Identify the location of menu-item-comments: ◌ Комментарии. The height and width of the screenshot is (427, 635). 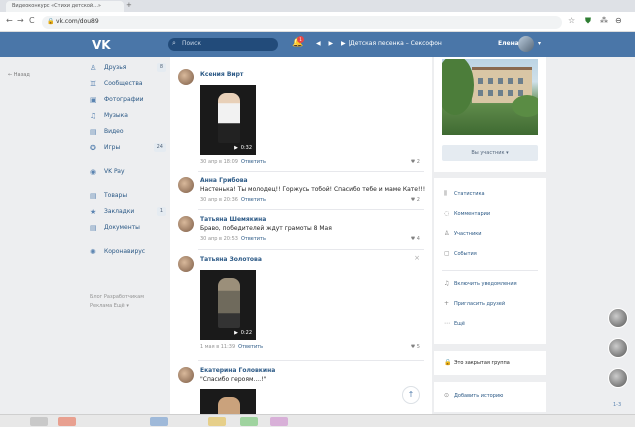
(467, 213).